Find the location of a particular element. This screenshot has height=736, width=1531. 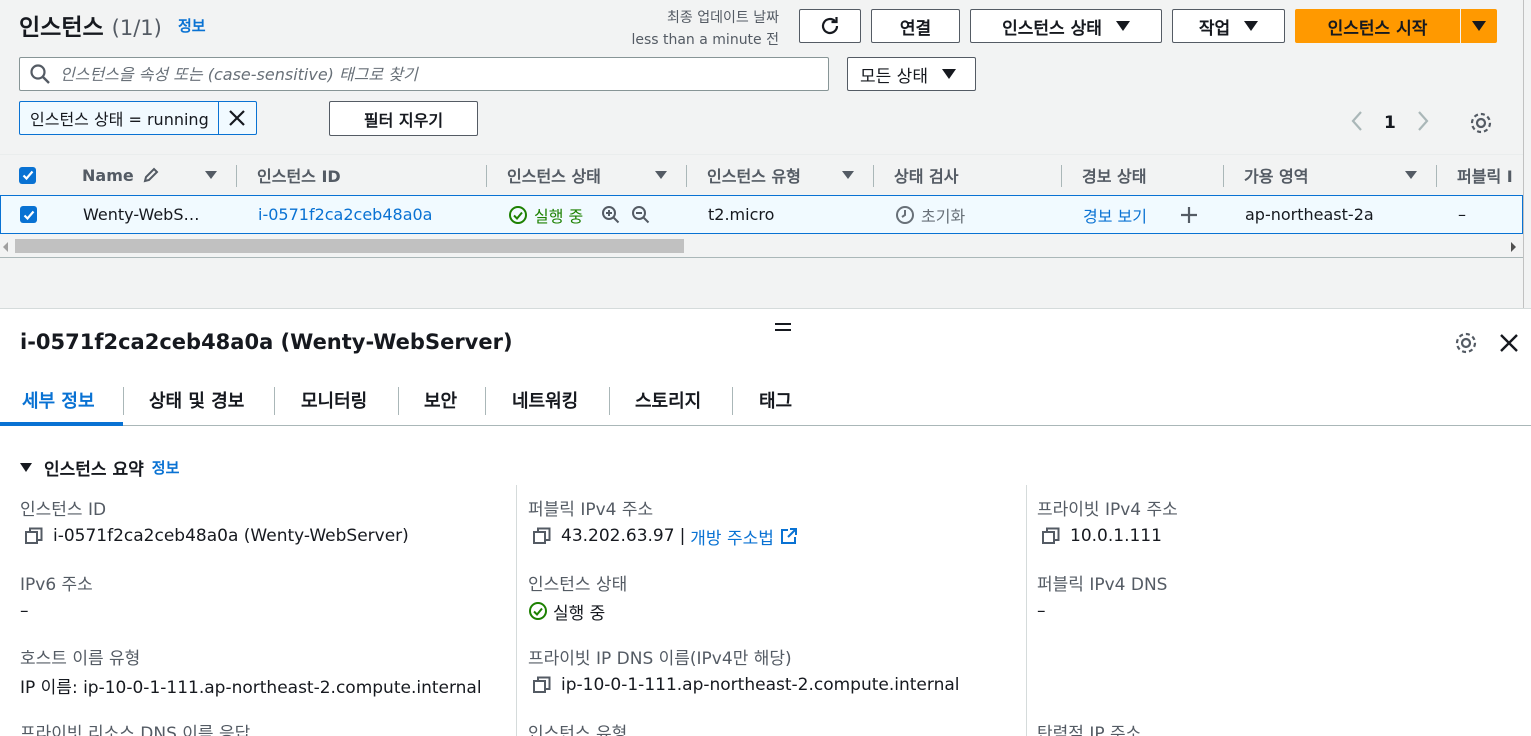

column-header-availability-zone: 가용 영역 is located at coordinates (1276, 175).